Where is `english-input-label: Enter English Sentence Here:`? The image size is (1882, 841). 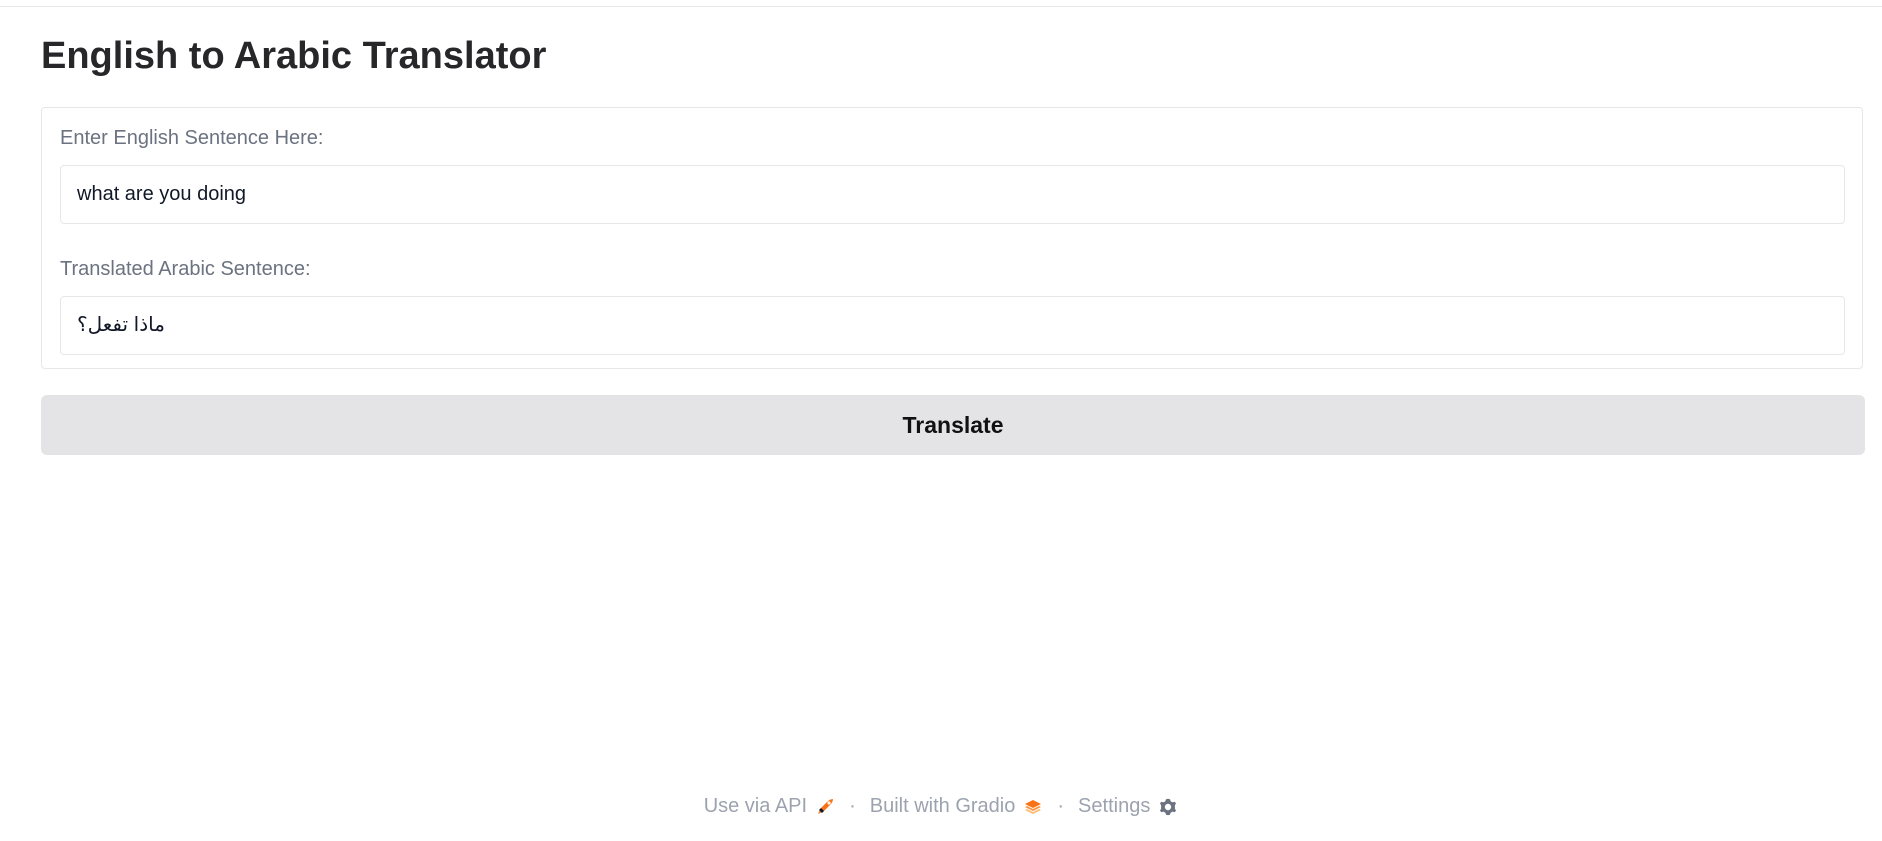
english-input-label: Enter English Sentence Here: is located at coordinates (192, 138).